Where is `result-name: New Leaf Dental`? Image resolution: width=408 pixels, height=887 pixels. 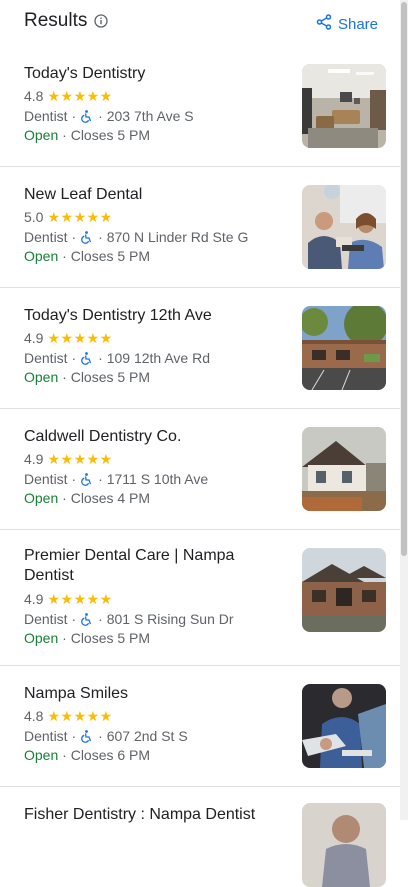
result-name: New Leaf Dental is located at coordinates (154, 195).